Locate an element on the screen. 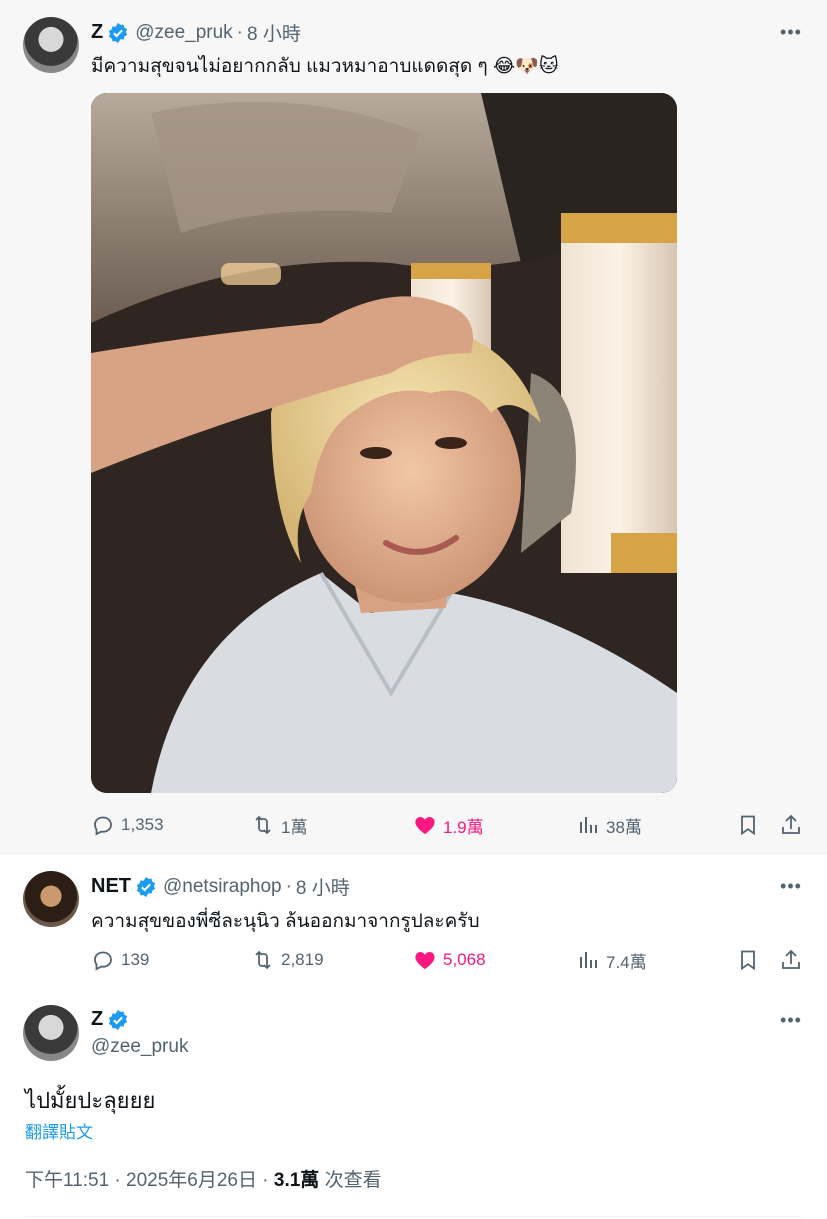  timestamp: 下午11:51 · 2025年6月26日 · is located at coordinates (149, 1180).